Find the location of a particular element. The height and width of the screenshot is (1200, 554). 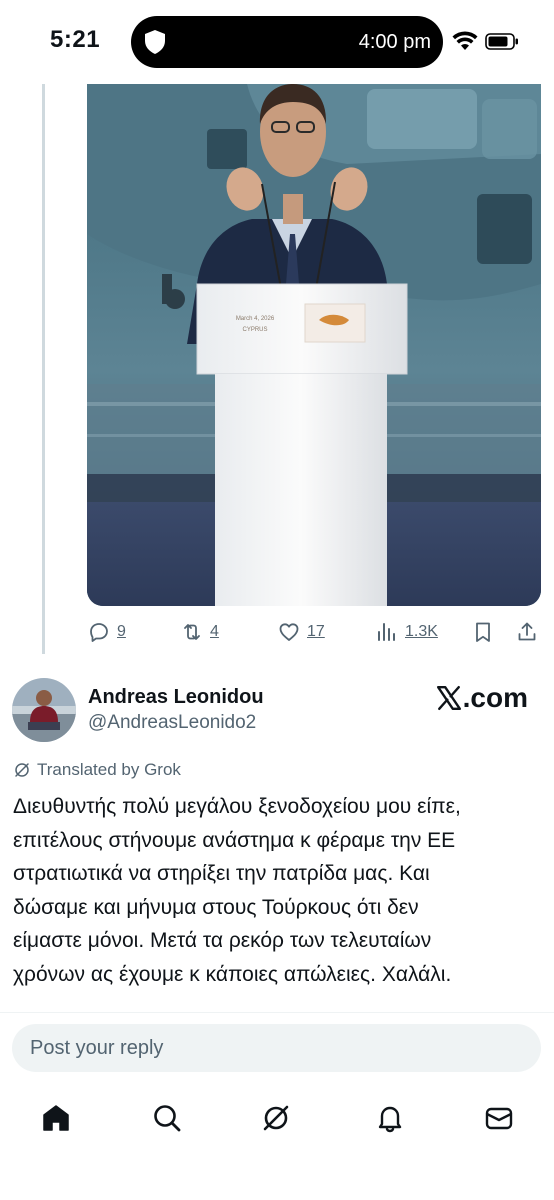

reply-input is located at coordinates (276, 1048).